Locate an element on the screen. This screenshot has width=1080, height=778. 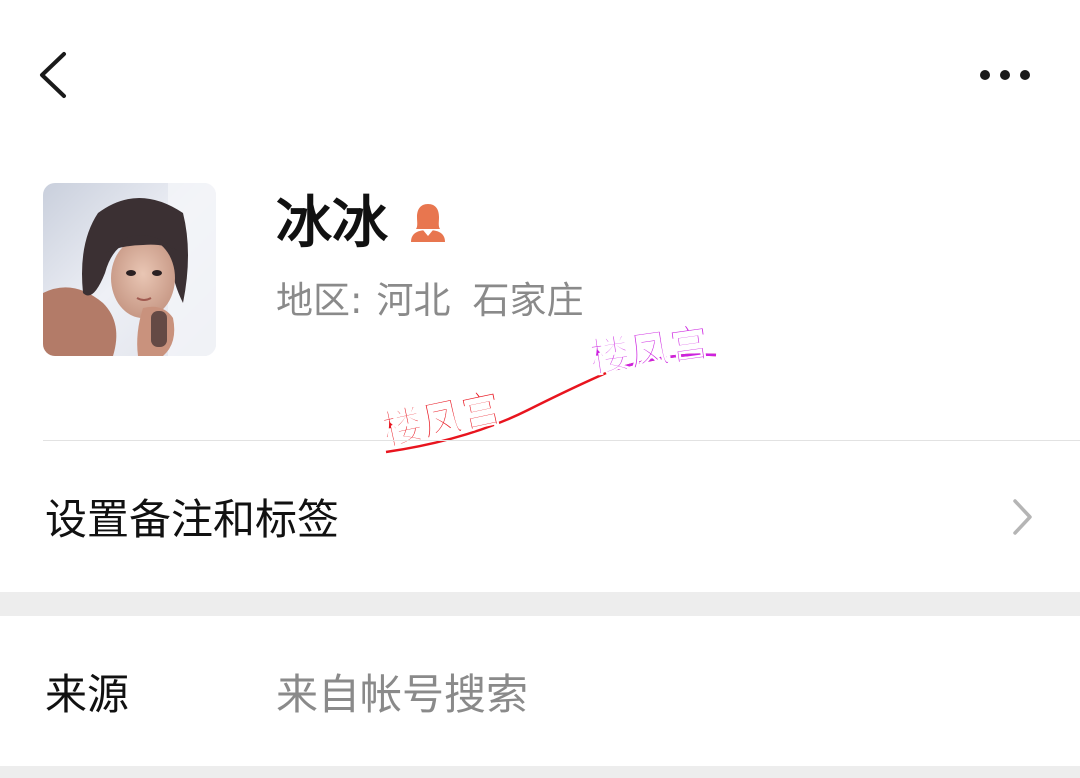
back-button is located at coordinates (55, 75).